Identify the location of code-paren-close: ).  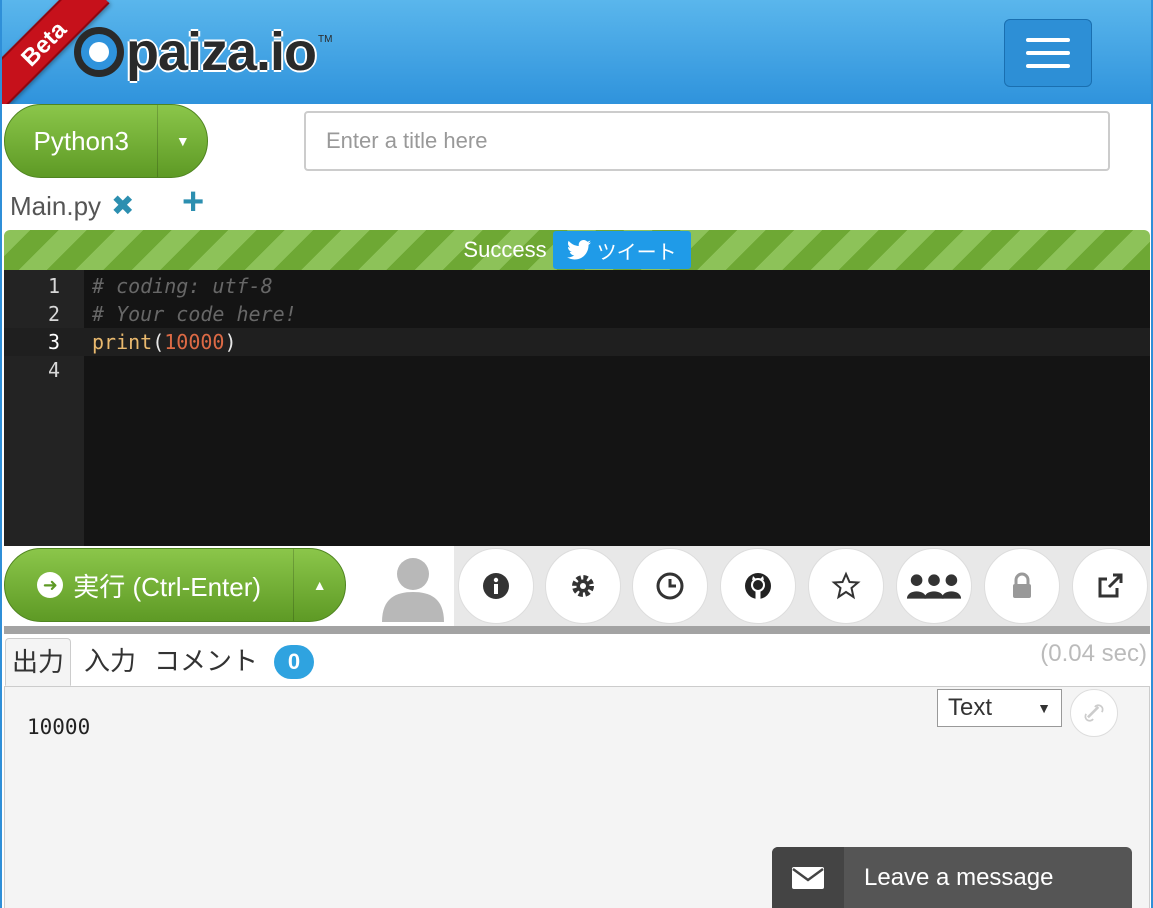
(230, 342).